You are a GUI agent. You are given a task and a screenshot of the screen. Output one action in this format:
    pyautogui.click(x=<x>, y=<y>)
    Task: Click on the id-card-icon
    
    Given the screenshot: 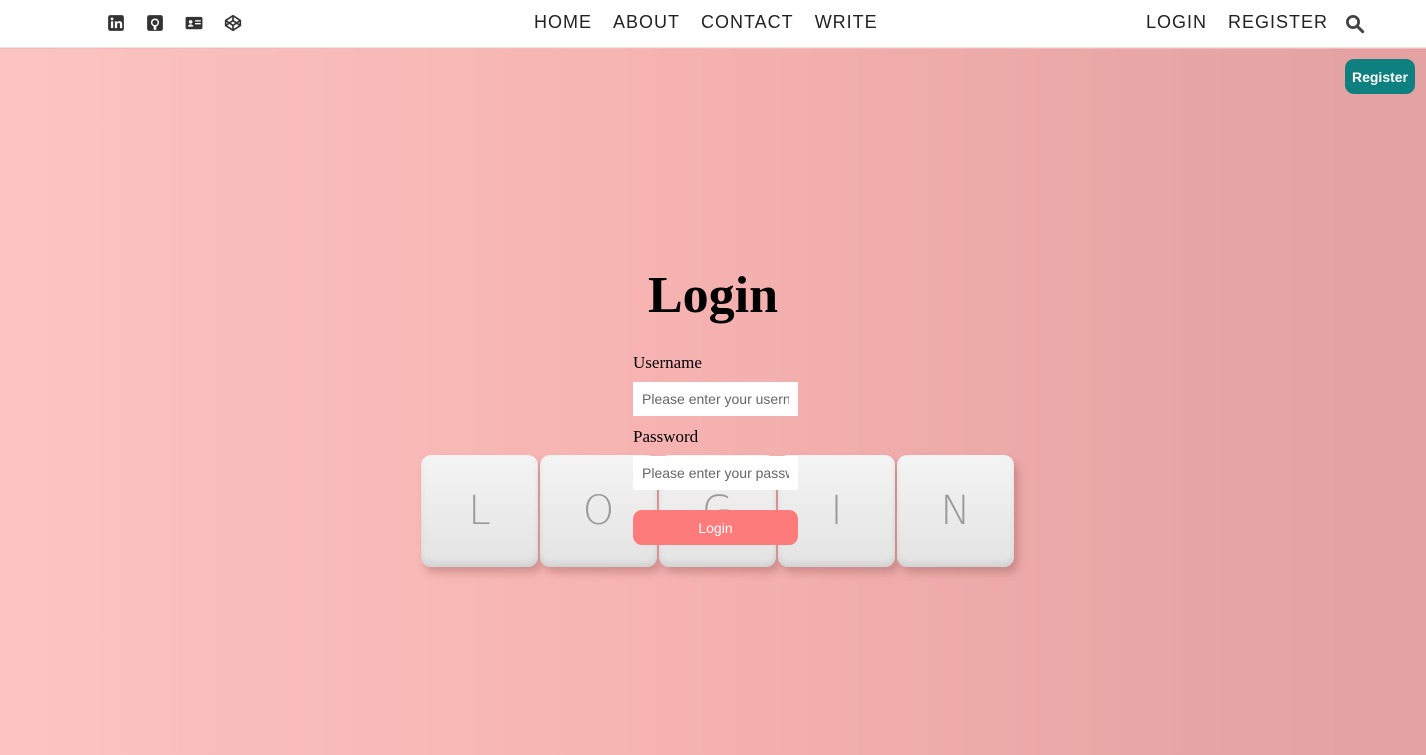 What is the action you would take?
    pyautogui.click(x=194, y=23)
    